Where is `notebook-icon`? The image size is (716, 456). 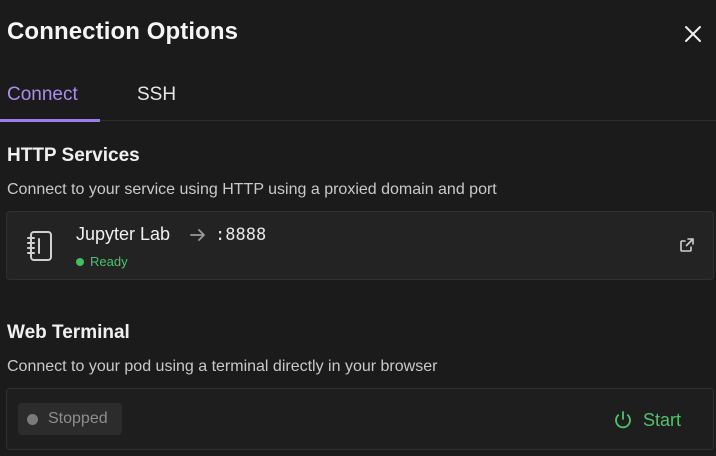 notebook-icon is located at coordinates (39, 246).